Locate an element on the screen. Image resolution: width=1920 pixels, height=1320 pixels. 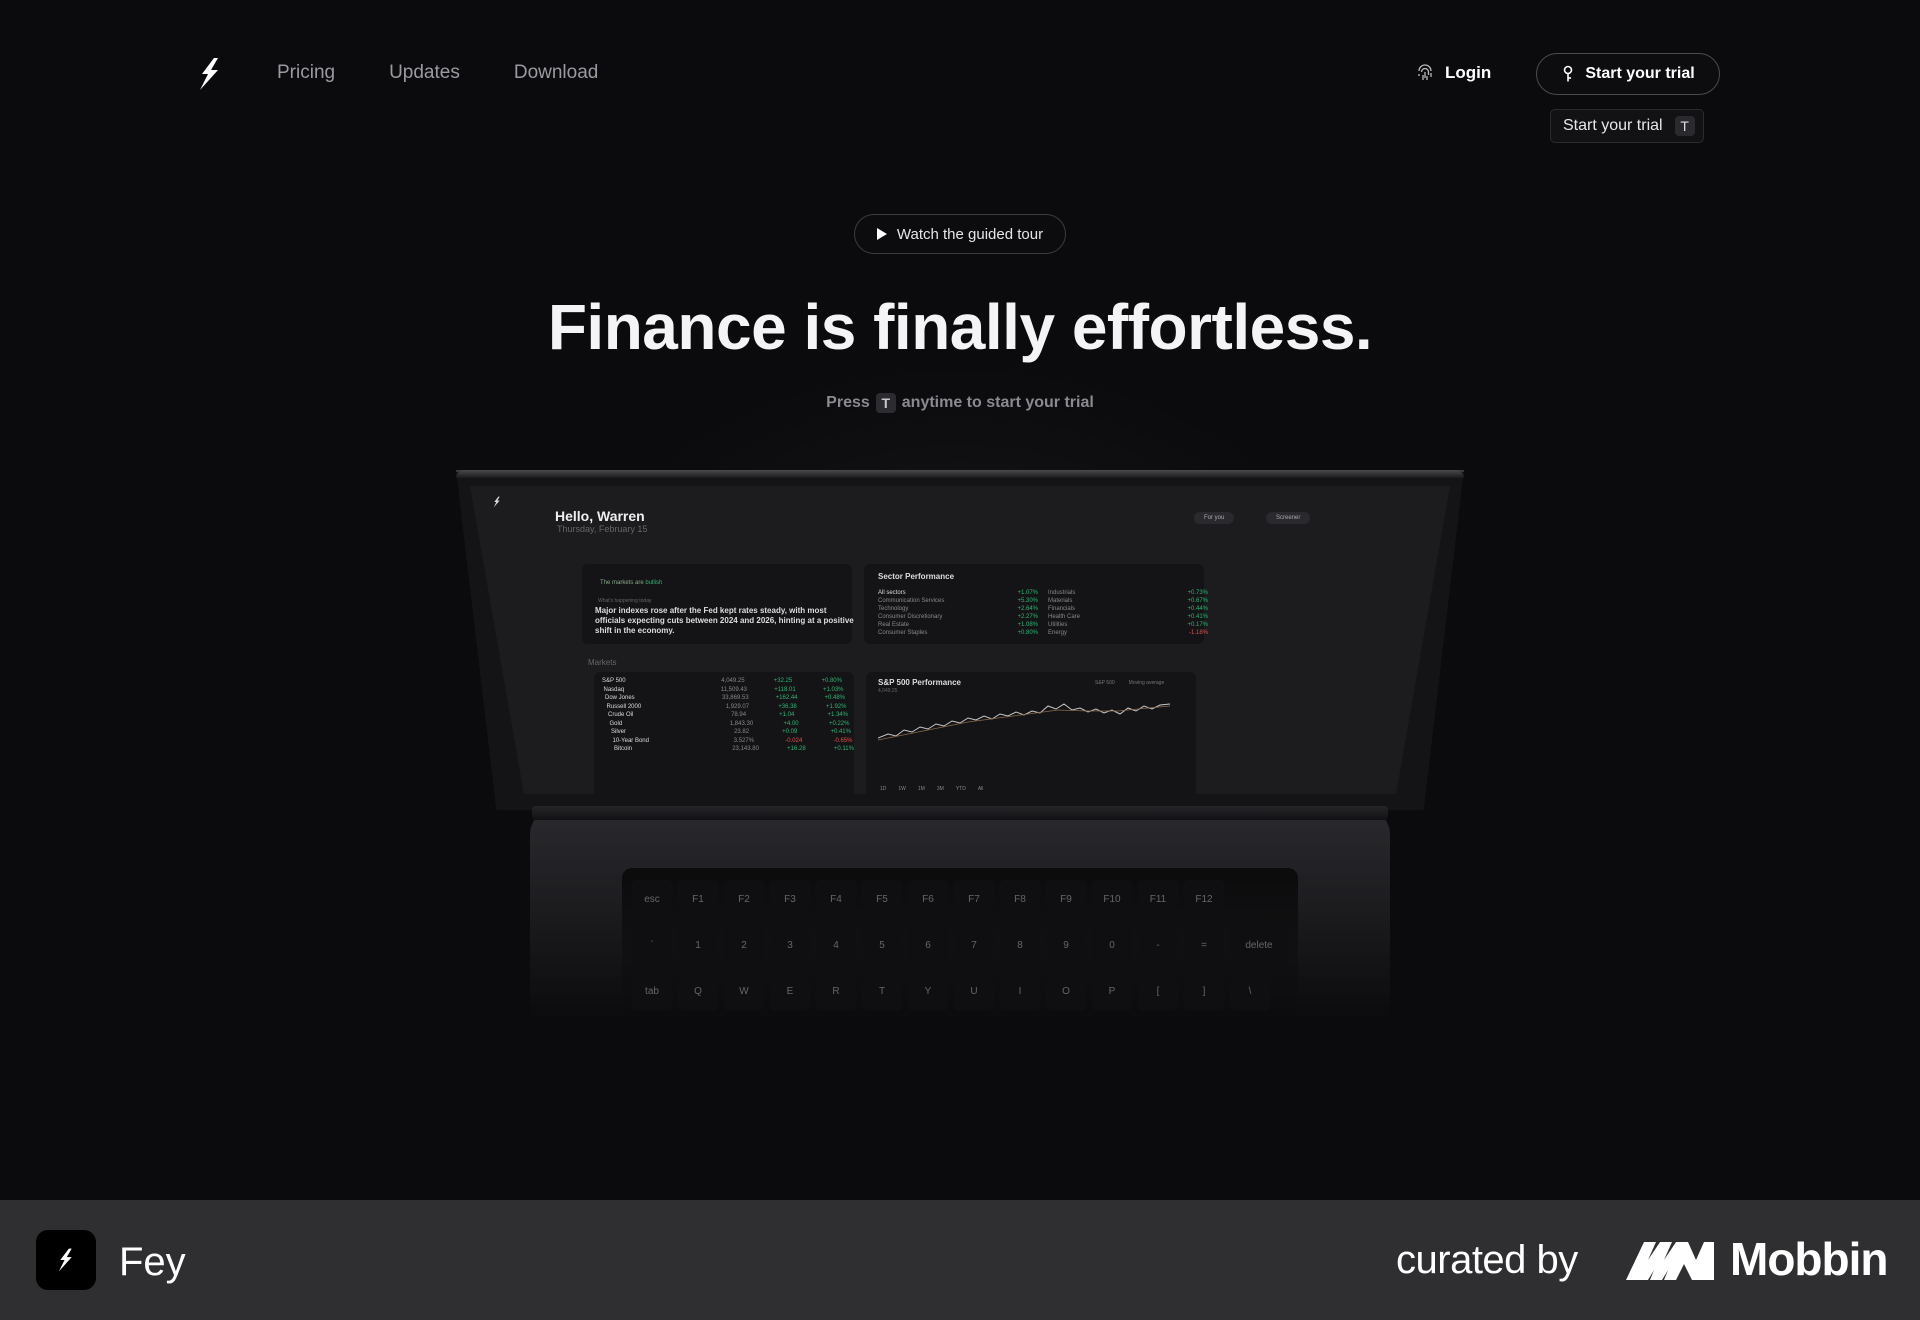
footer-curated-by: curated by is located at coordinates (1487, 1260).